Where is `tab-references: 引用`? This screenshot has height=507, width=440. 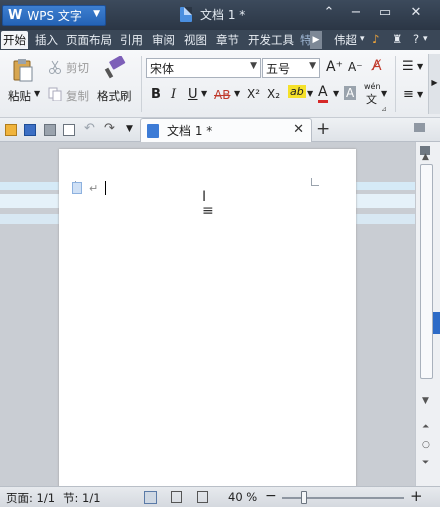
tab-references: 引用 is located at coordinates (131, 40).